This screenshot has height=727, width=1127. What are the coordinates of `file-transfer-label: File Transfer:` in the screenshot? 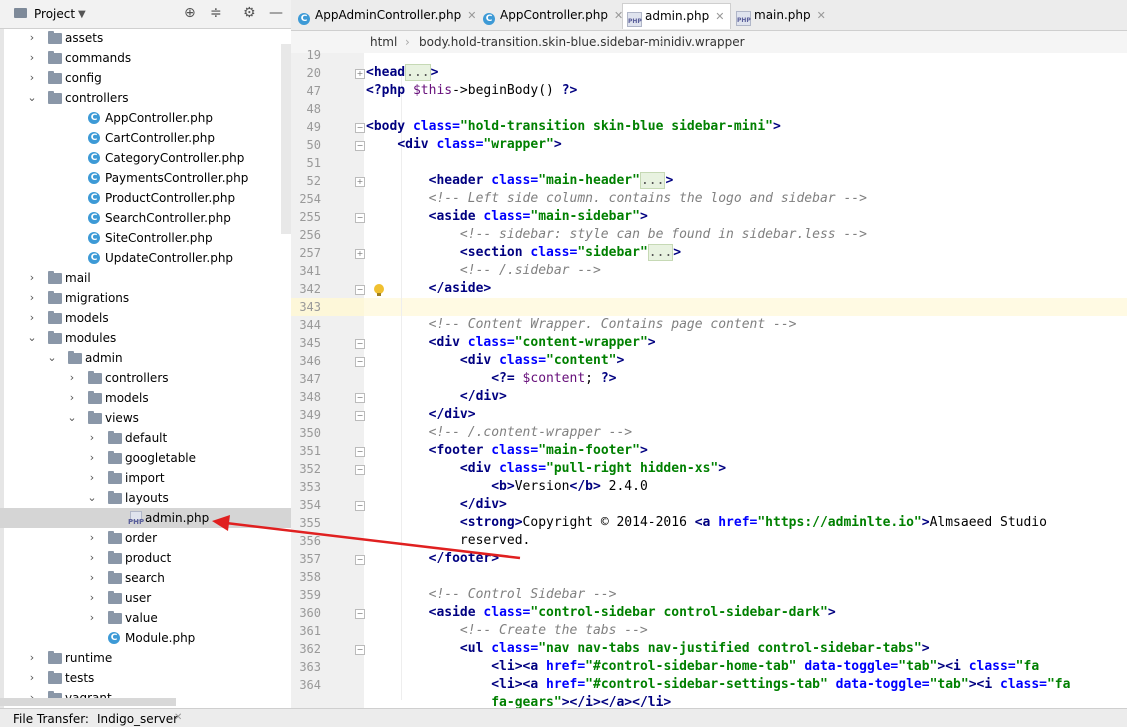 It's located at (51, 719).